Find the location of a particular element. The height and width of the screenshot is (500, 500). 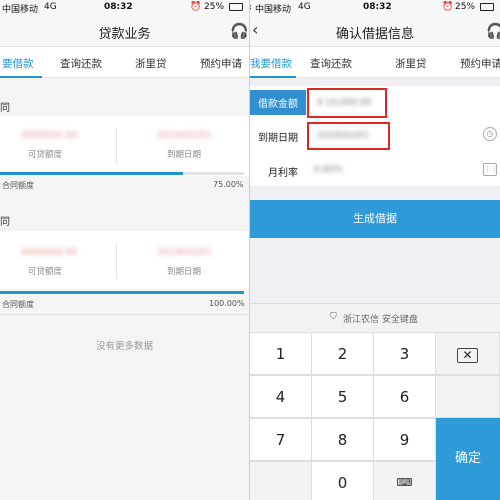

clock-icon: ◷ is located at coordinates (490, 134).